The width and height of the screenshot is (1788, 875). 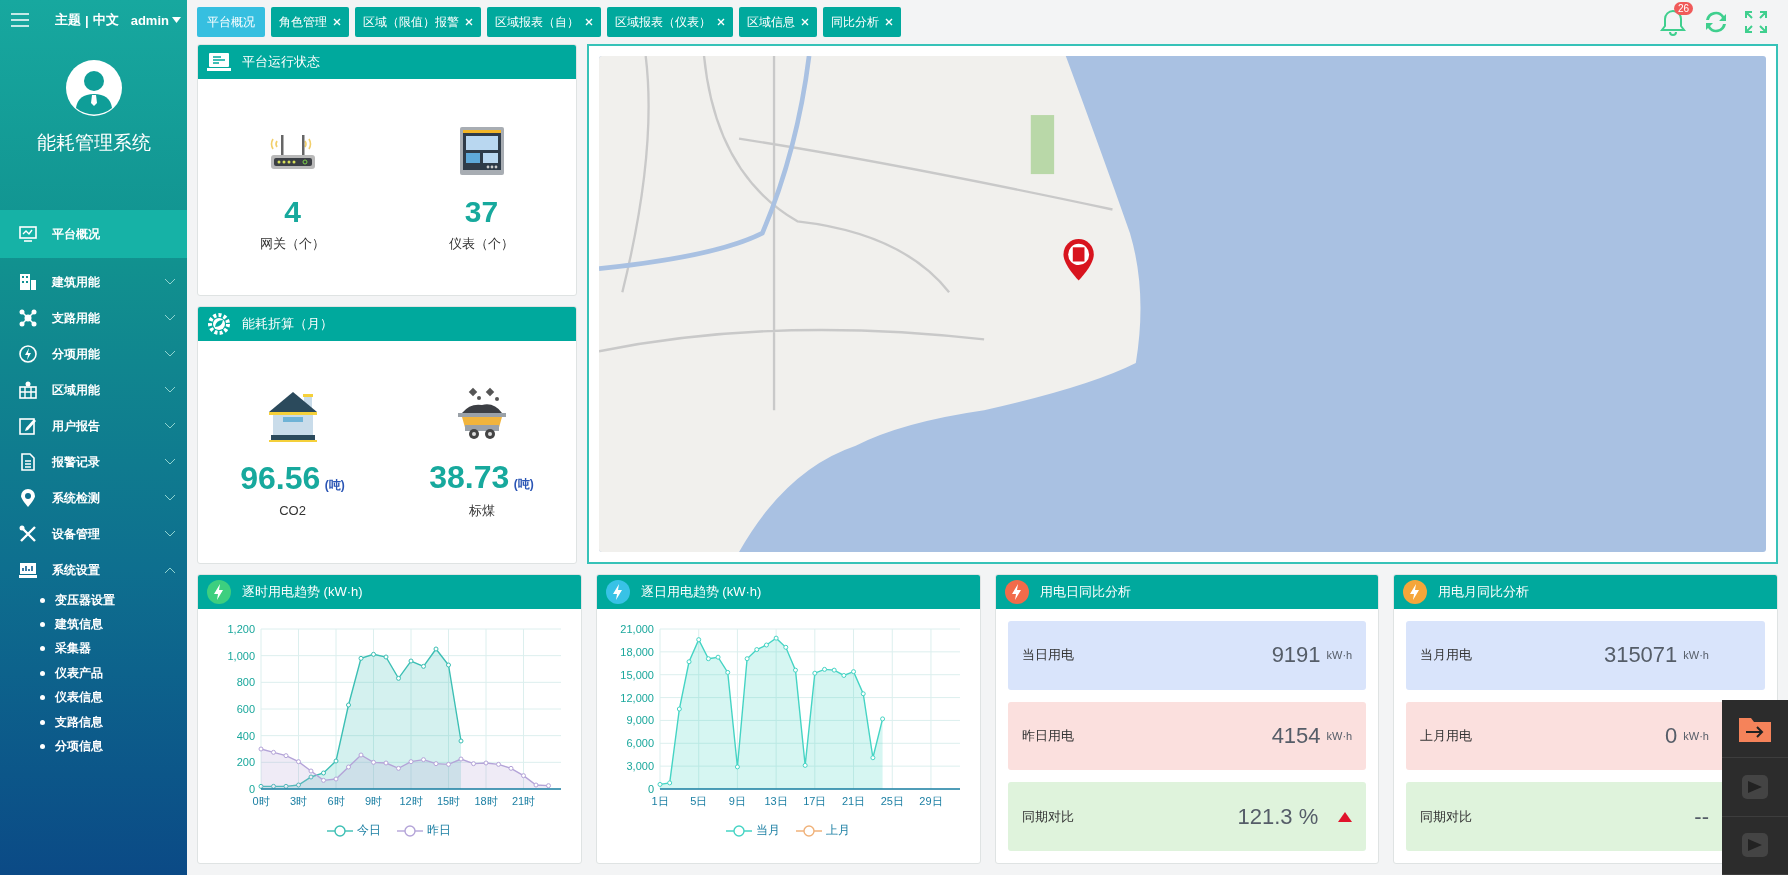 I want to click on gear-leaf-icon, so click(x=219, y=324).